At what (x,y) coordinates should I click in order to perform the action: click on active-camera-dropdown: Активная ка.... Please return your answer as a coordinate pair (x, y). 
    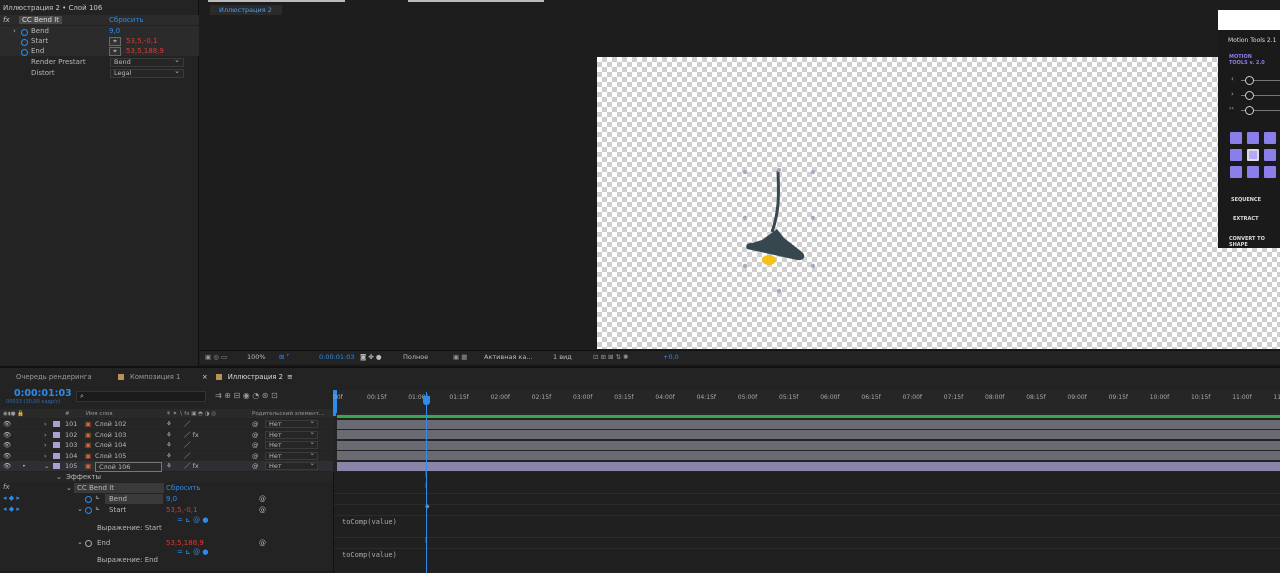
    Looking at the image, I should click on (508, 357).